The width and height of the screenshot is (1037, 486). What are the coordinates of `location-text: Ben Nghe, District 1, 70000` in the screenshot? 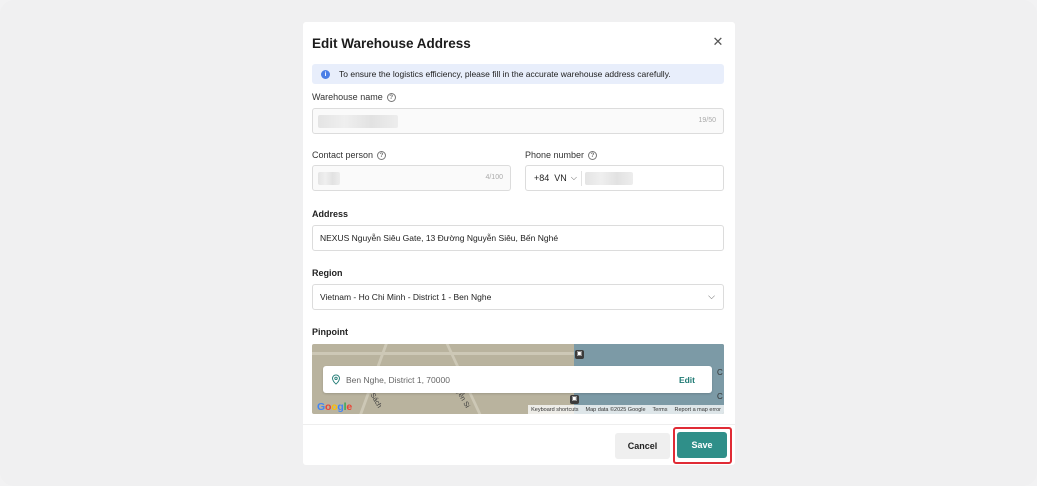 It's located at (398, 380).